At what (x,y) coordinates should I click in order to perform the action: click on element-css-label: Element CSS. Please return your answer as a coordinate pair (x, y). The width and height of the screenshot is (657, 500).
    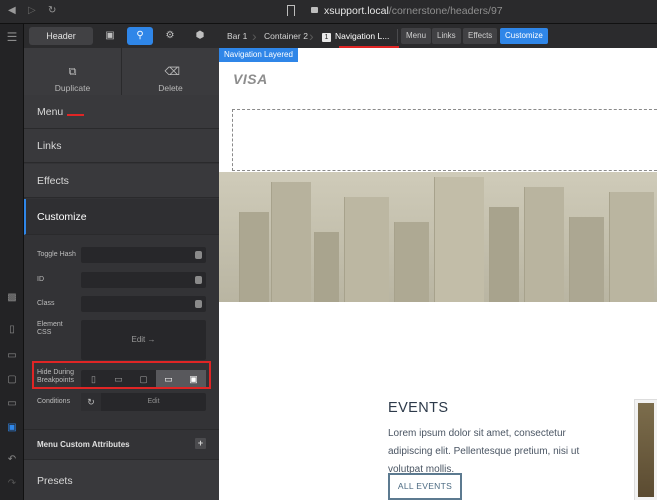
    Looking at the image, I should click on (50, 328).